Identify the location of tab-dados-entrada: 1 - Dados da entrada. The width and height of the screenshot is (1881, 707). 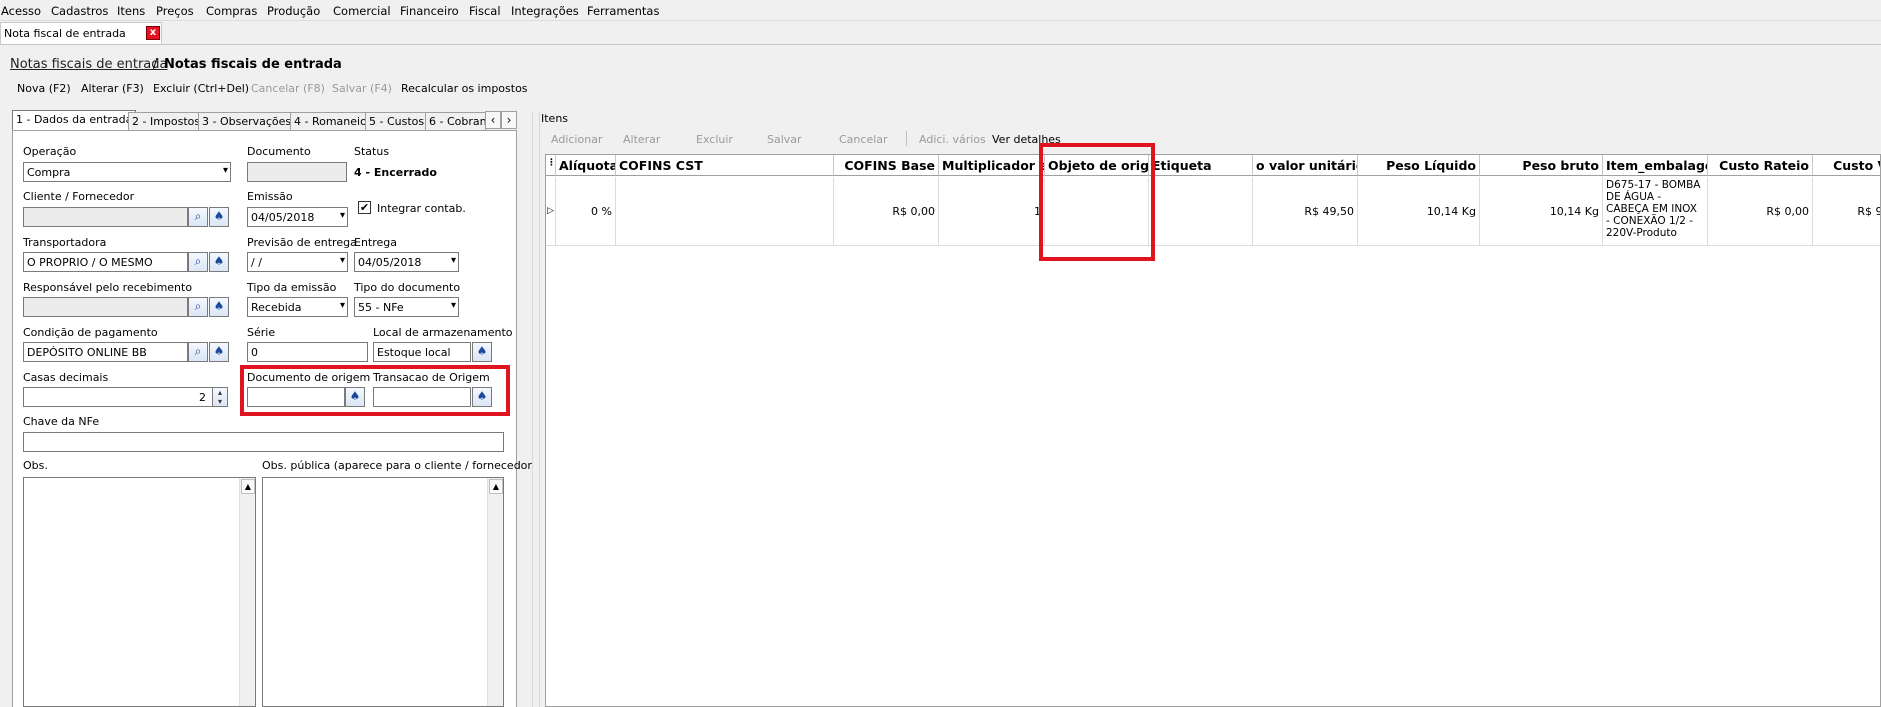
(74, 120).